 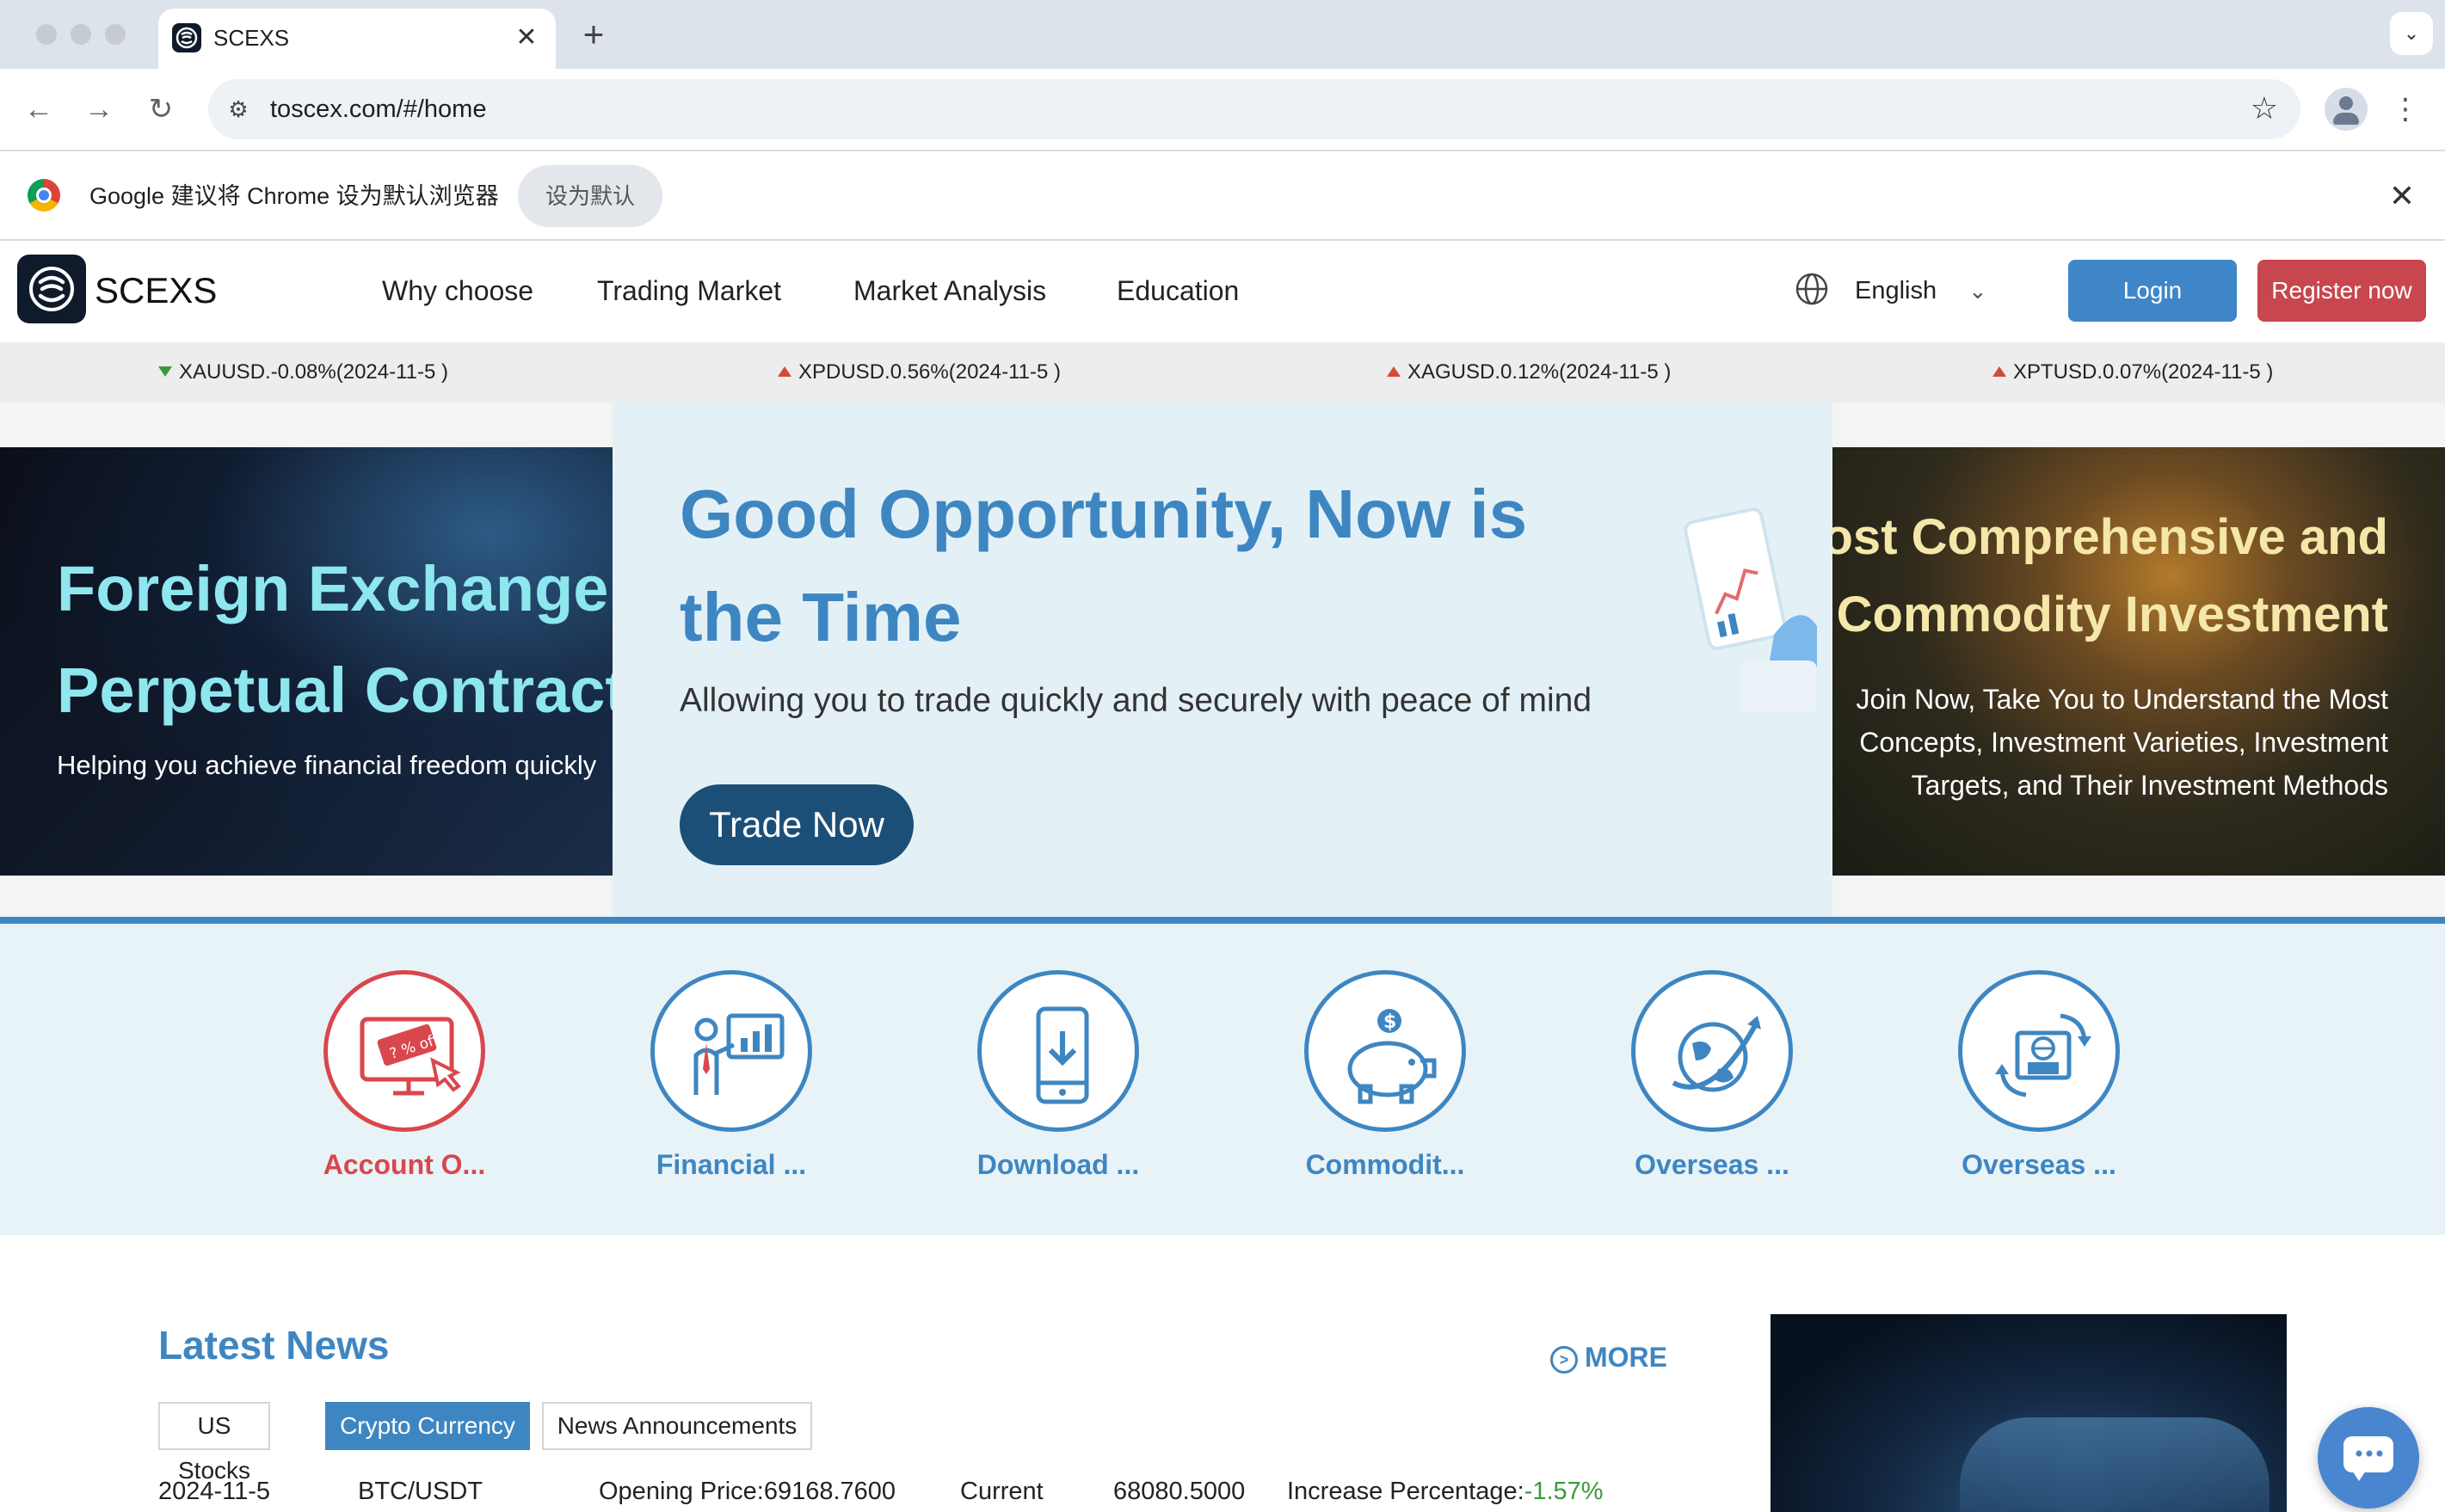 I want to click on tab-news-announcements: News Announcements, so click(x=677, y=1426).